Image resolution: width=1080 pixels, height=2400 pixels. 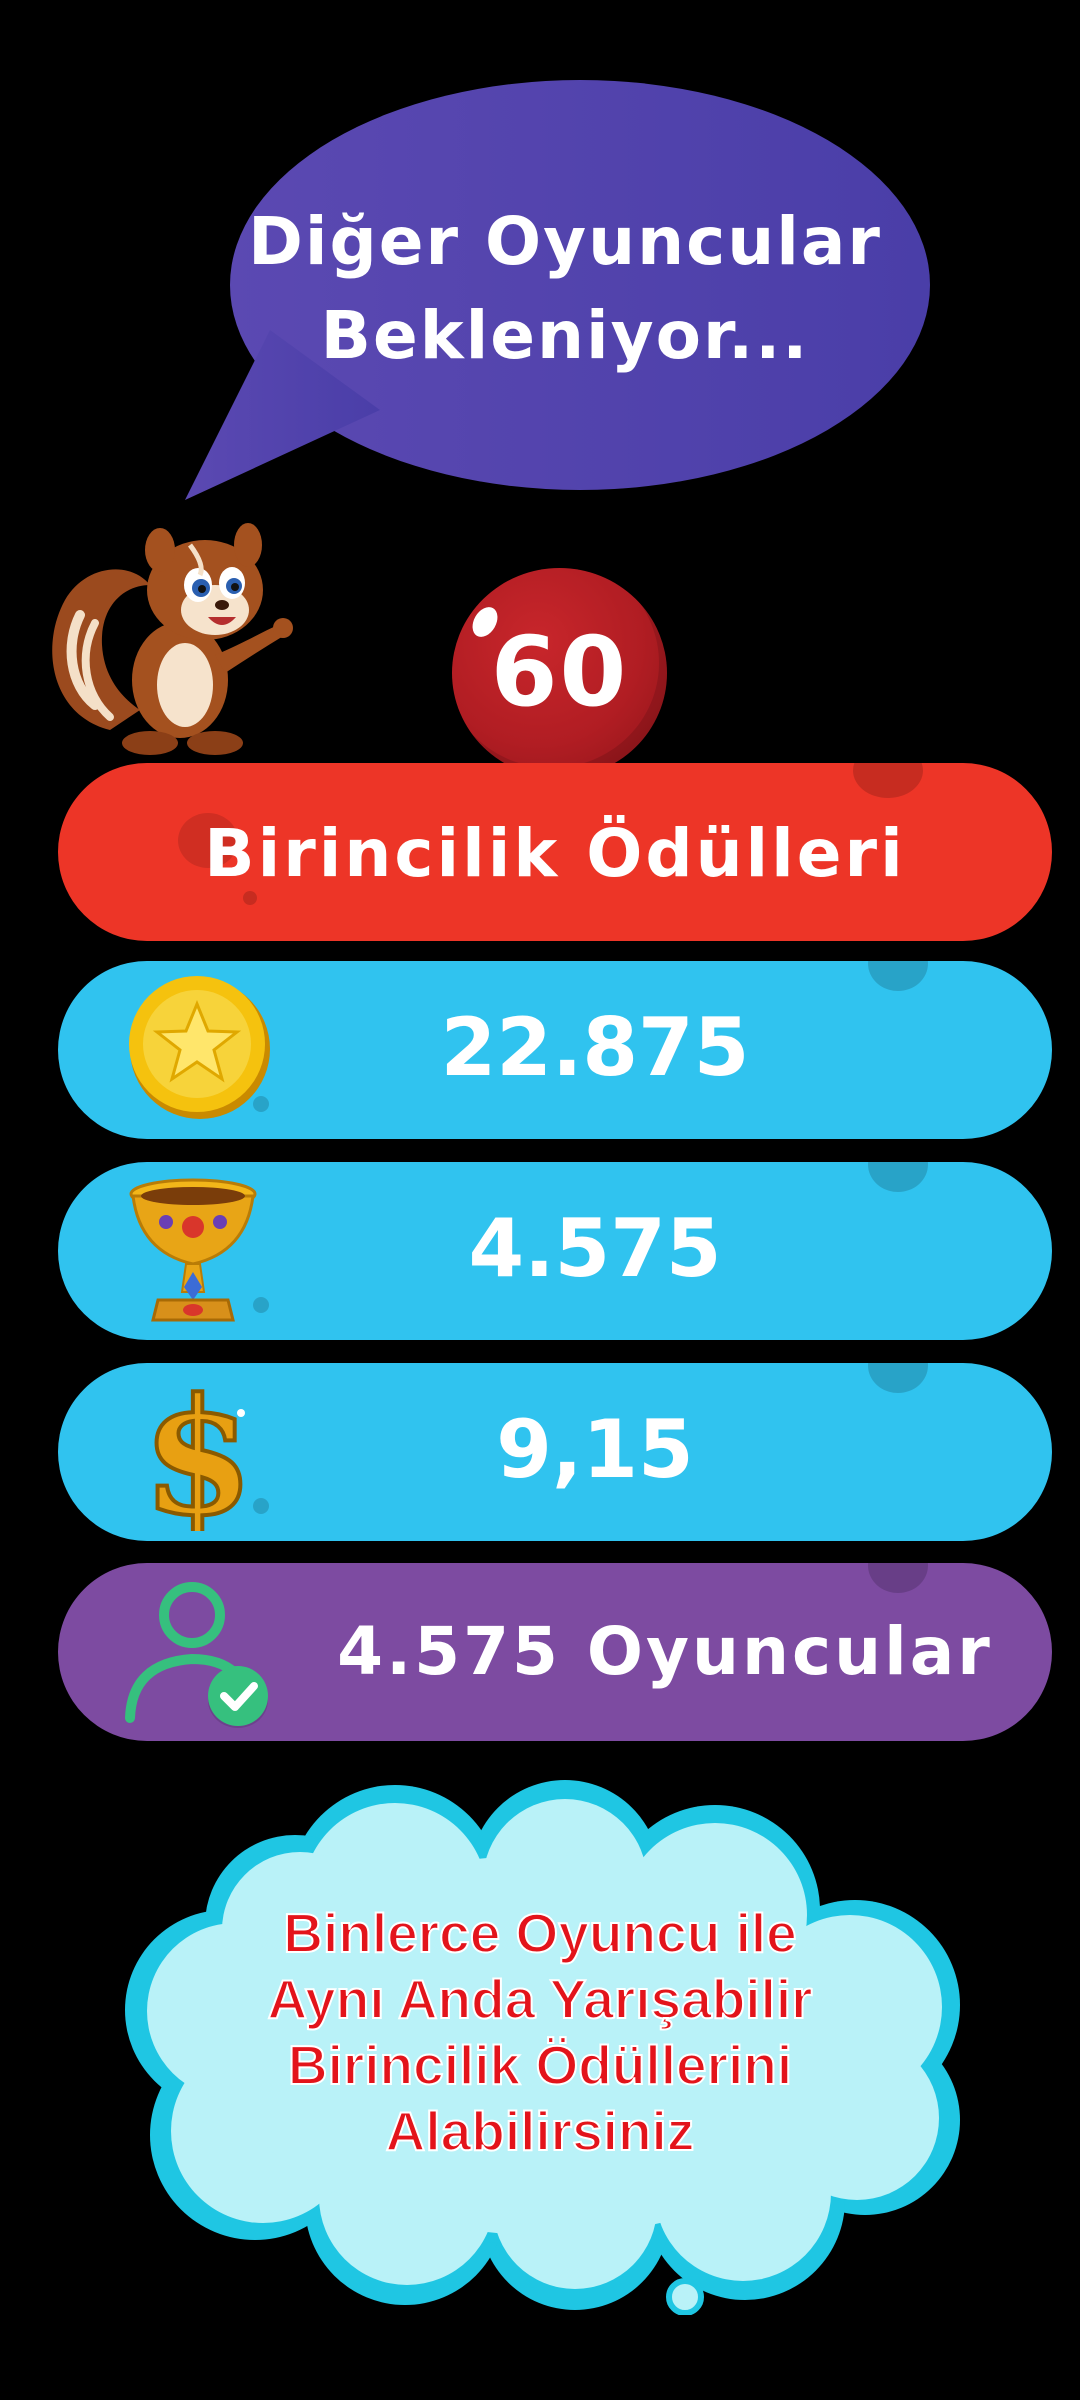 I want to click on squirrel-mascot-icon, so click(x=172, y=639).